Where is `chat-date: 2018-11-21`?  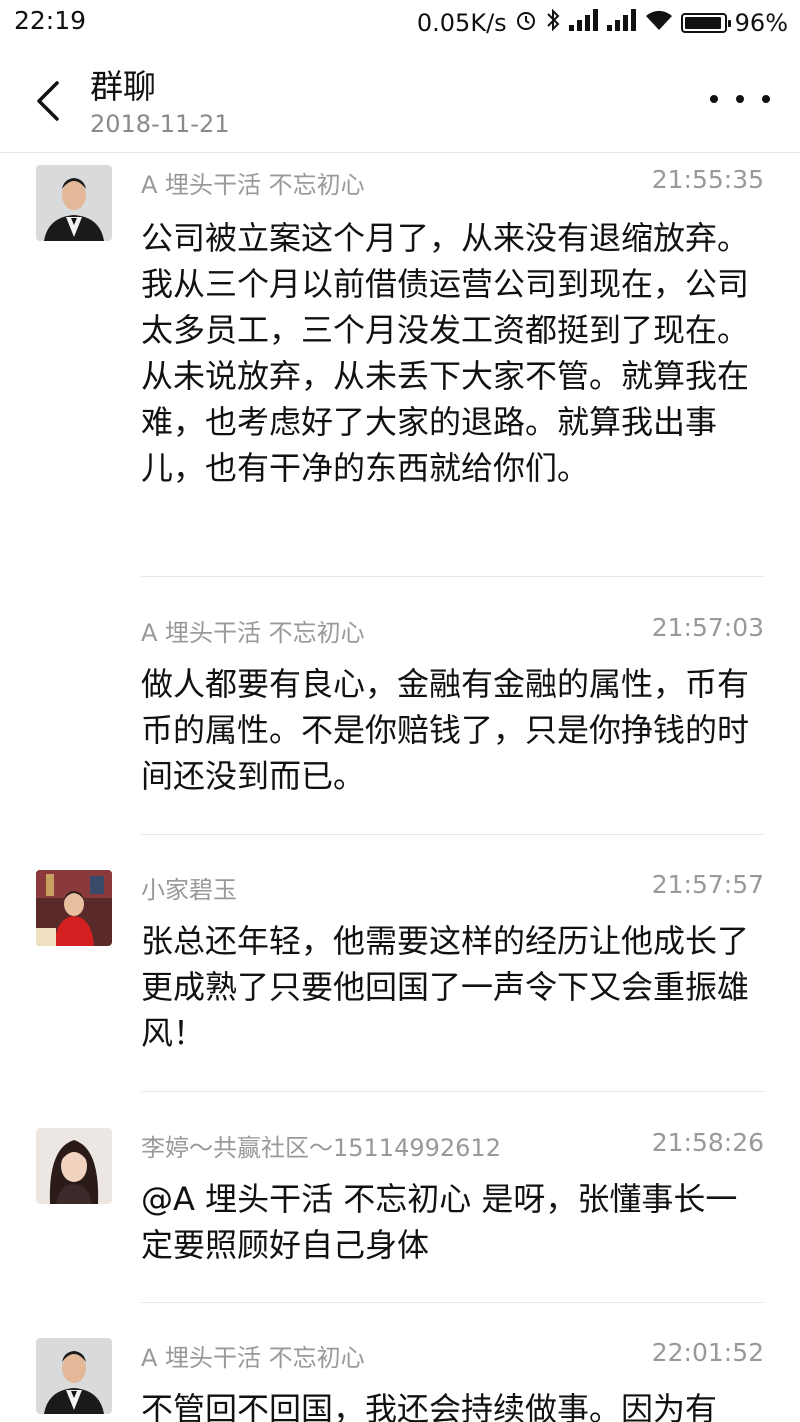 chat-date: 2018-11-21 is located at coordinates (160, 124).